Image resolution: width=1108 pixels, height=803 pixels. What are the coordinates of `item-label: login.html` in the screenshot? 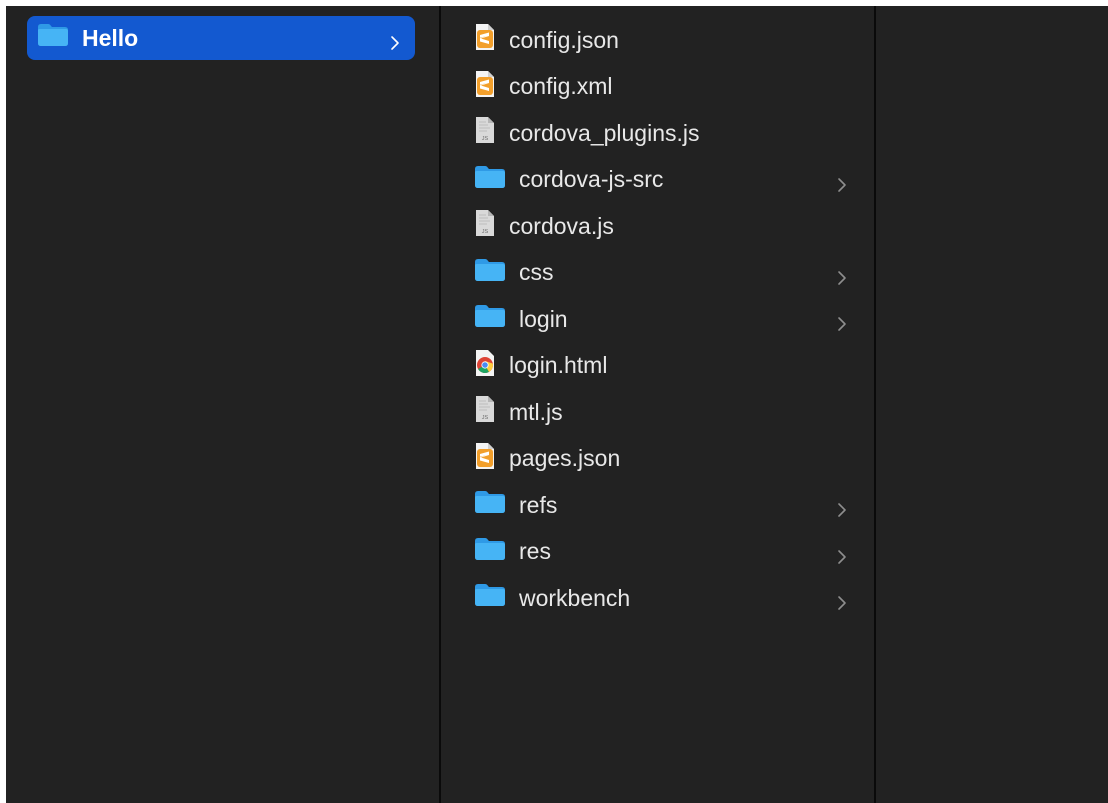 It's located at (558, 365).